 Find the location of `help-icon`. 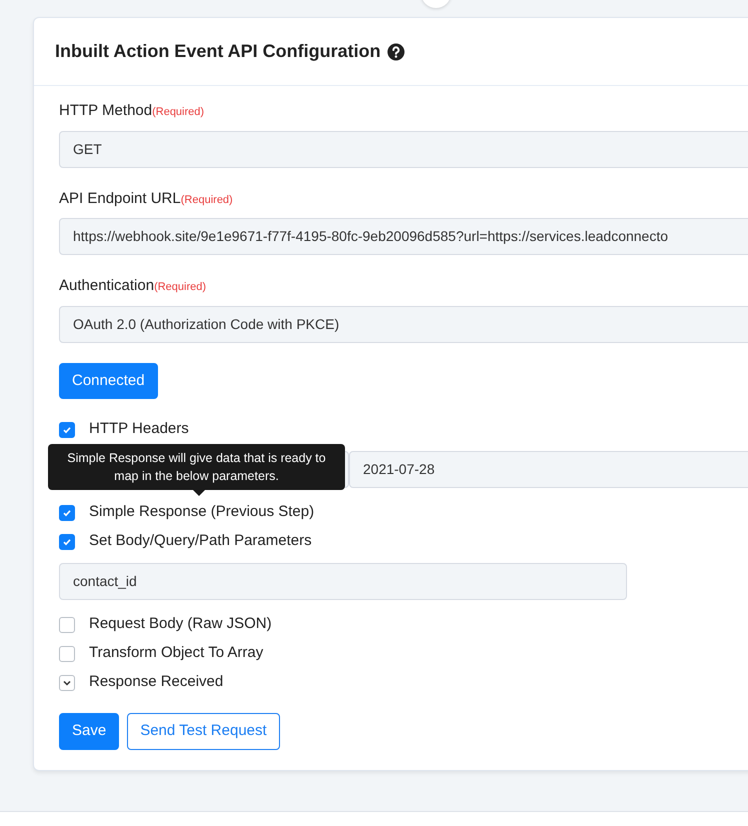

help-icon is located at coordinates (395, 51).